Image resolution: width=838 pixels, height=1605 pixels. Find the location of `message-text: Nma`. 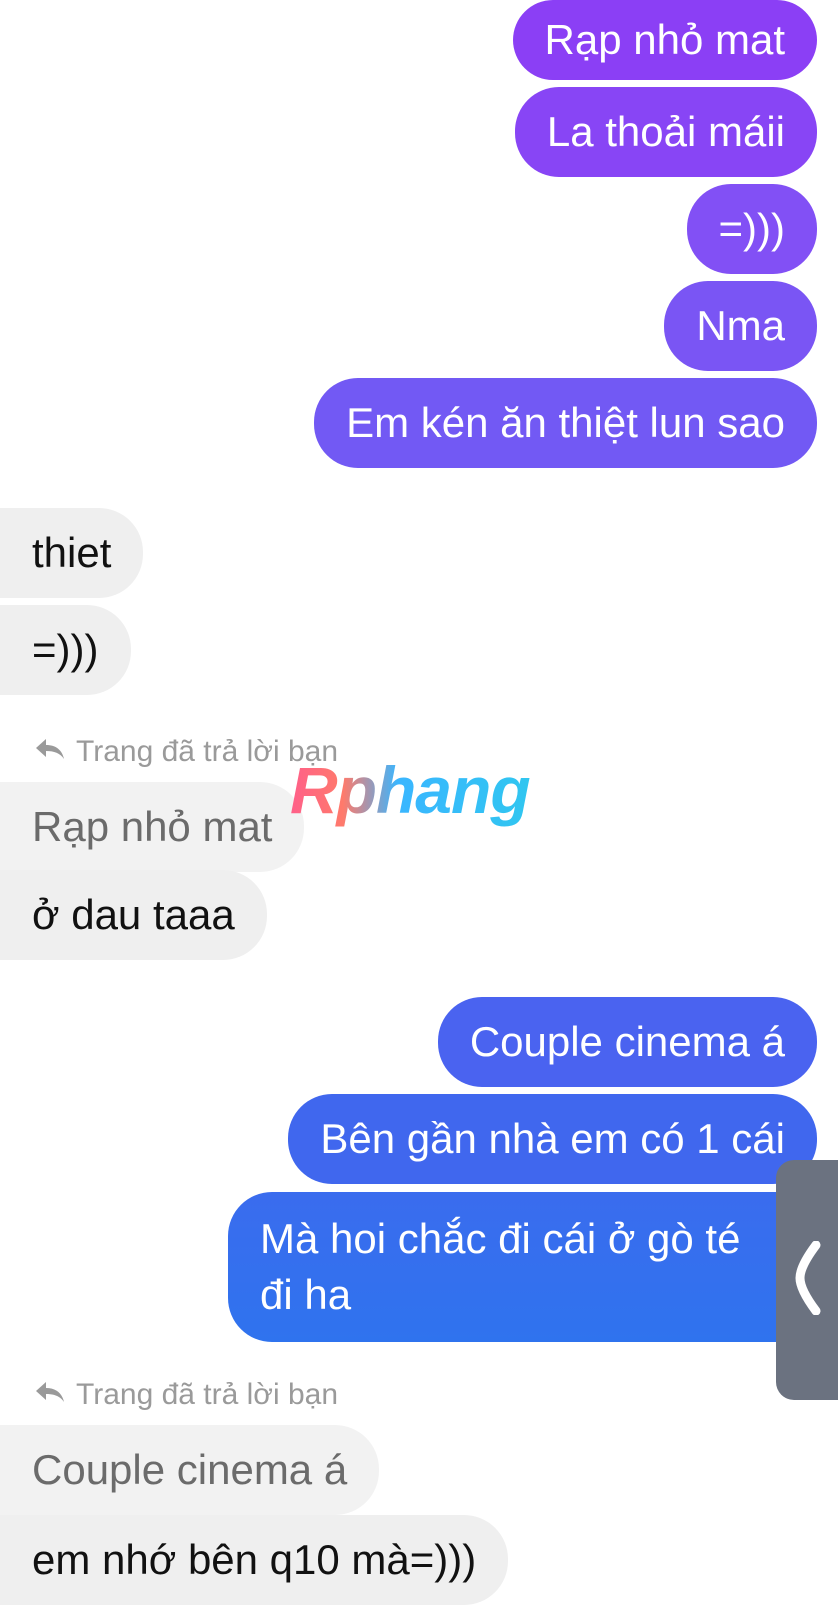

message-text: Nma is located at coordinates (740, 325).